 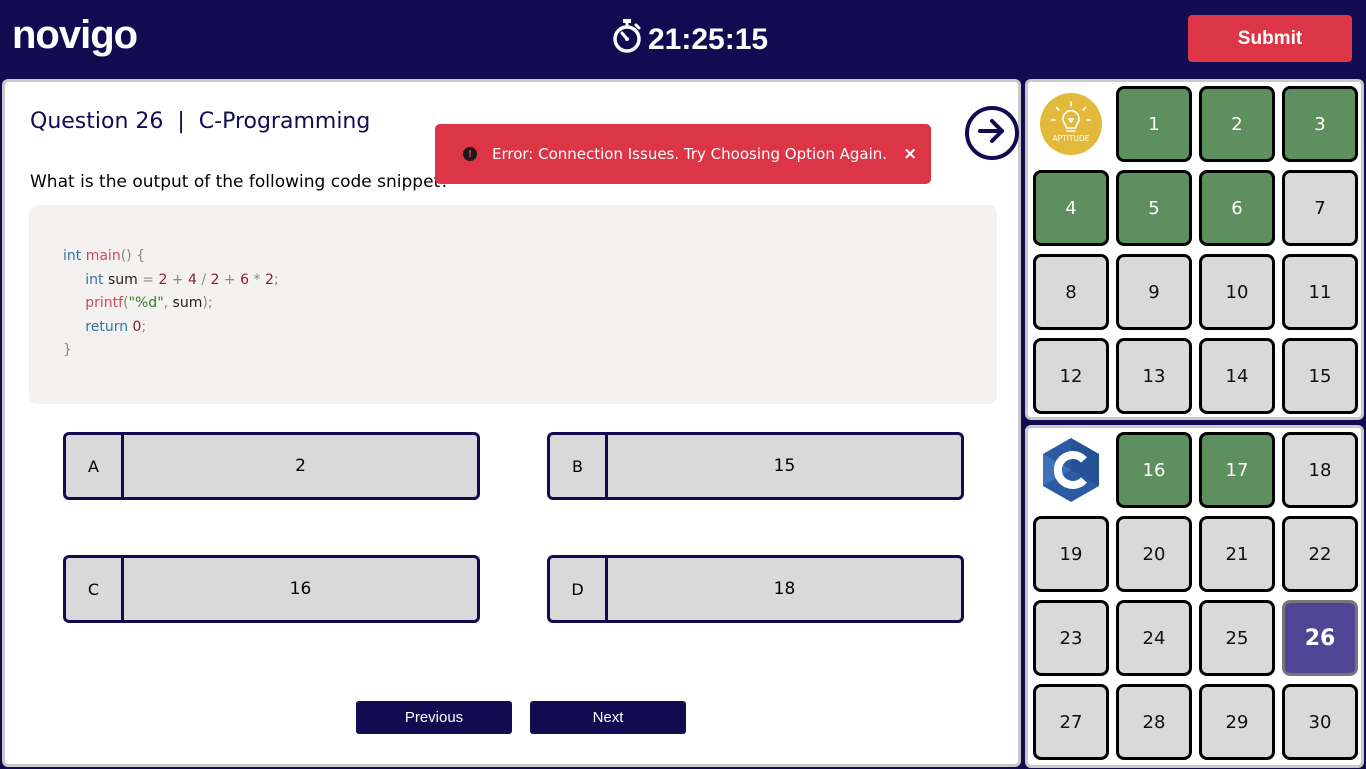 What do you see at coordinates (608, 717) in the screenshot?
I see `next-button: Next` at bounding box center [608, 717].